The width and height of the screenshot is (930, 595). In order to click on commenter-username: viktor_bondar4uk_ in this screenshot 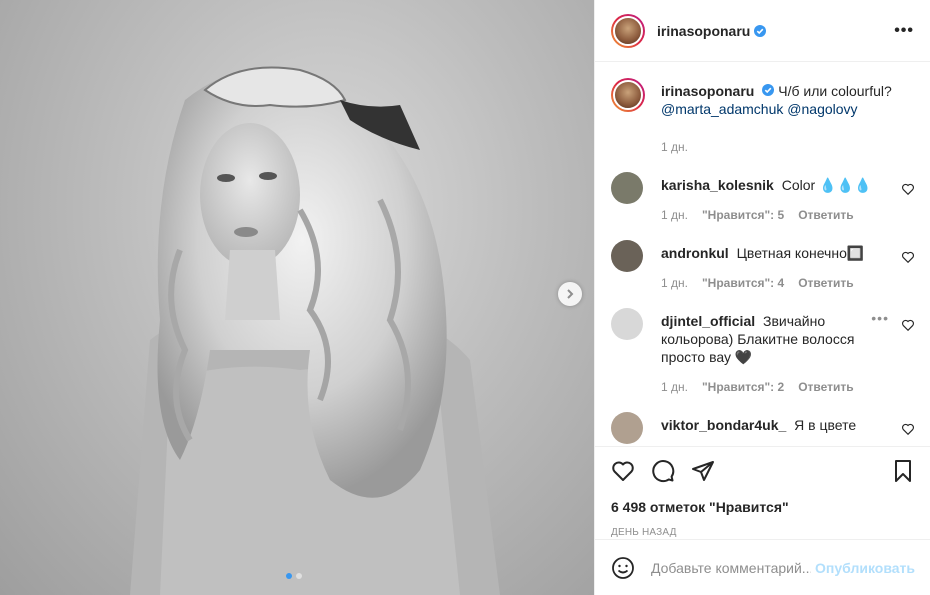, I will do `click(723, 425)`.